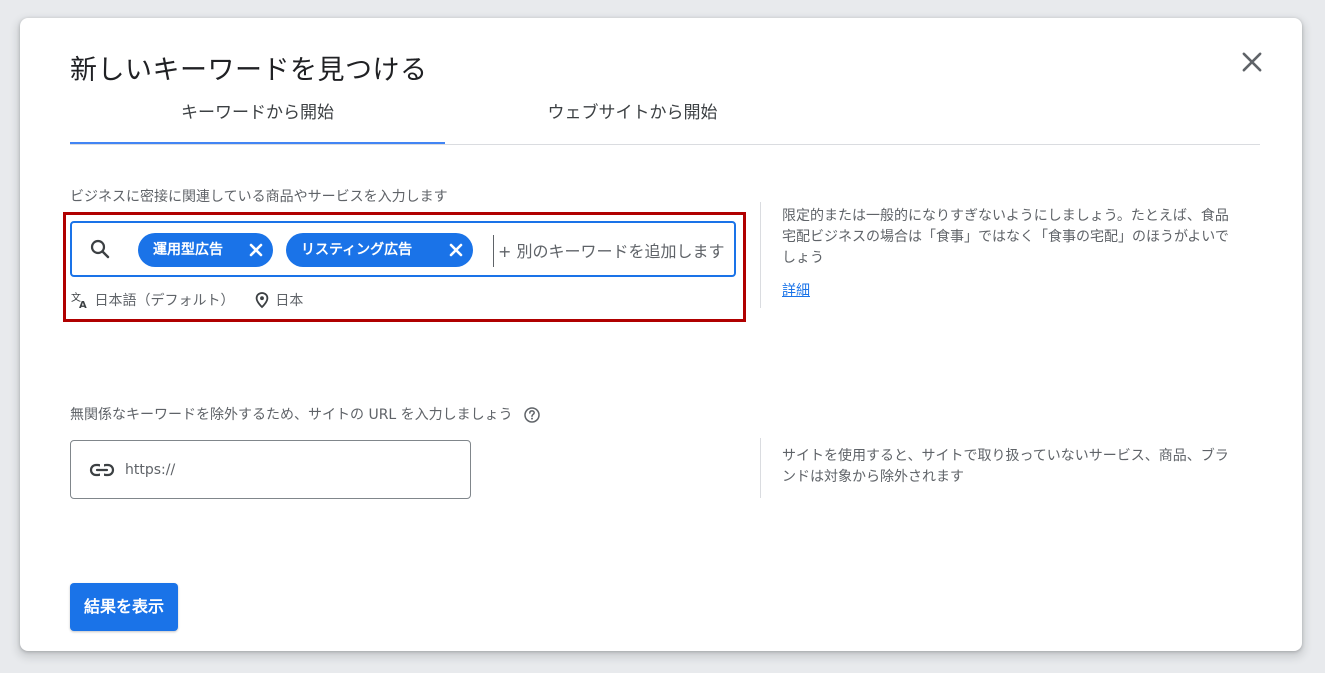 The width and height of the screenshot is (1325, 673). I want to click on keyword-chip: 運用型広告, so click(205, 250).